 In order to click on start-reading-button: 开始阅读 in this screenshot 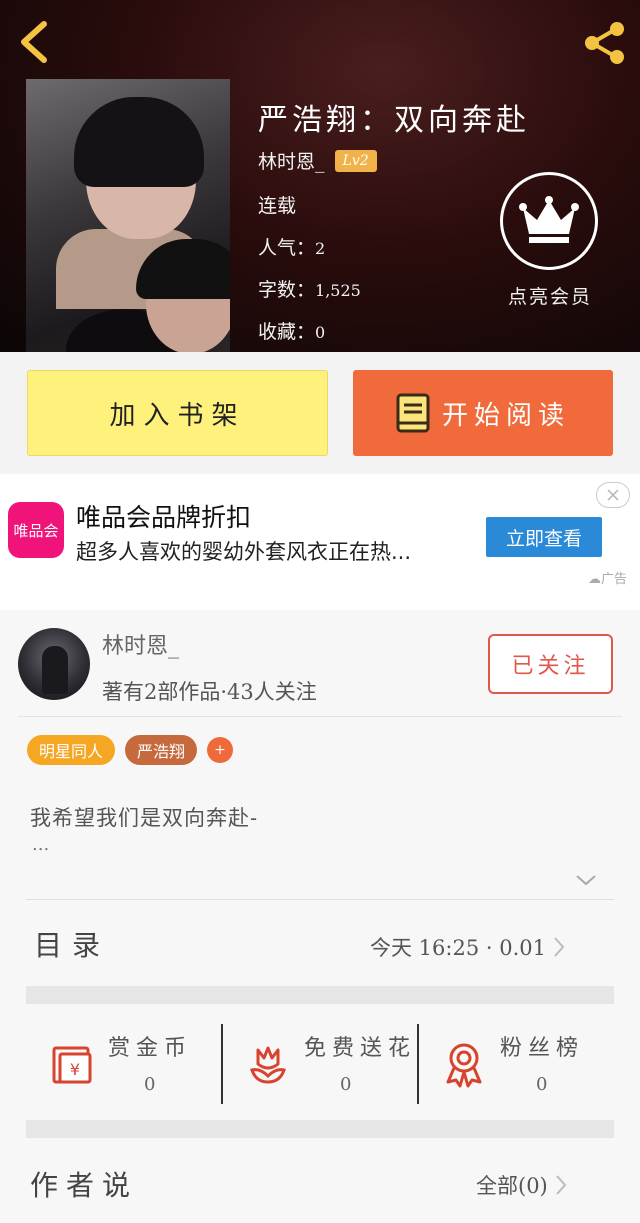, I will do `click(483, 413)`.